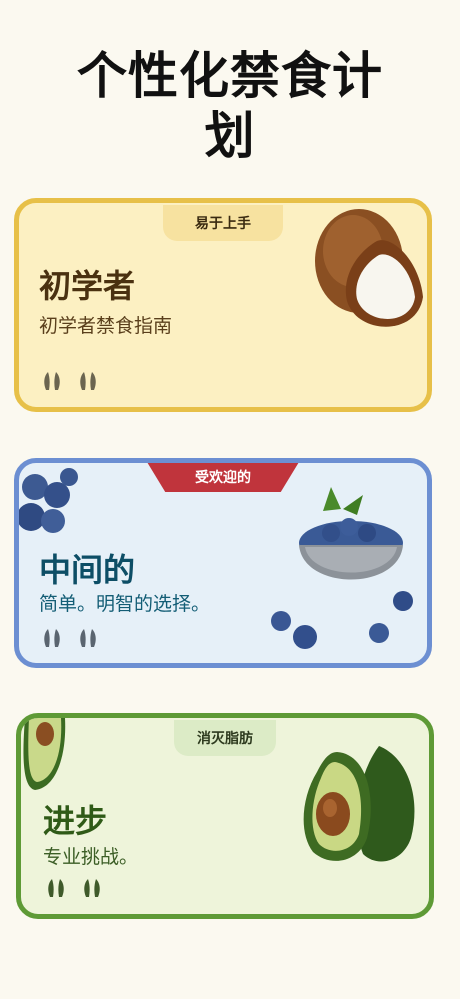  I want to click on avocado-illustration, so click(359, 804).